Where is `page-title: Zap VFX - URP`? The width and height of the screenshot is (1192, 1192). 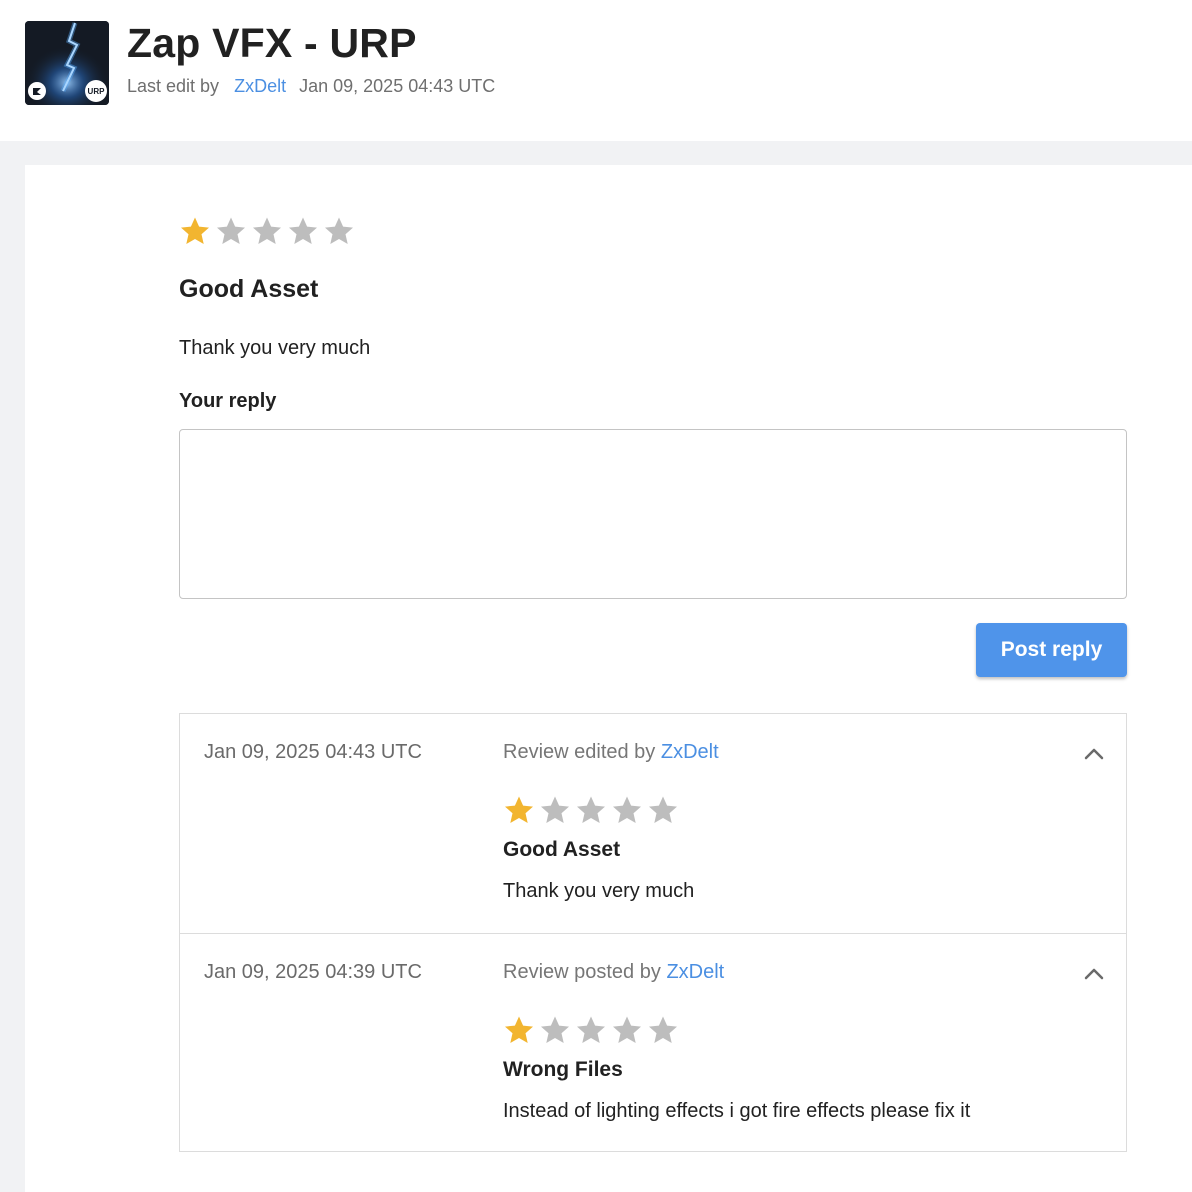 page-title: Zap VFX - URP is located at coordinates (272, 43).